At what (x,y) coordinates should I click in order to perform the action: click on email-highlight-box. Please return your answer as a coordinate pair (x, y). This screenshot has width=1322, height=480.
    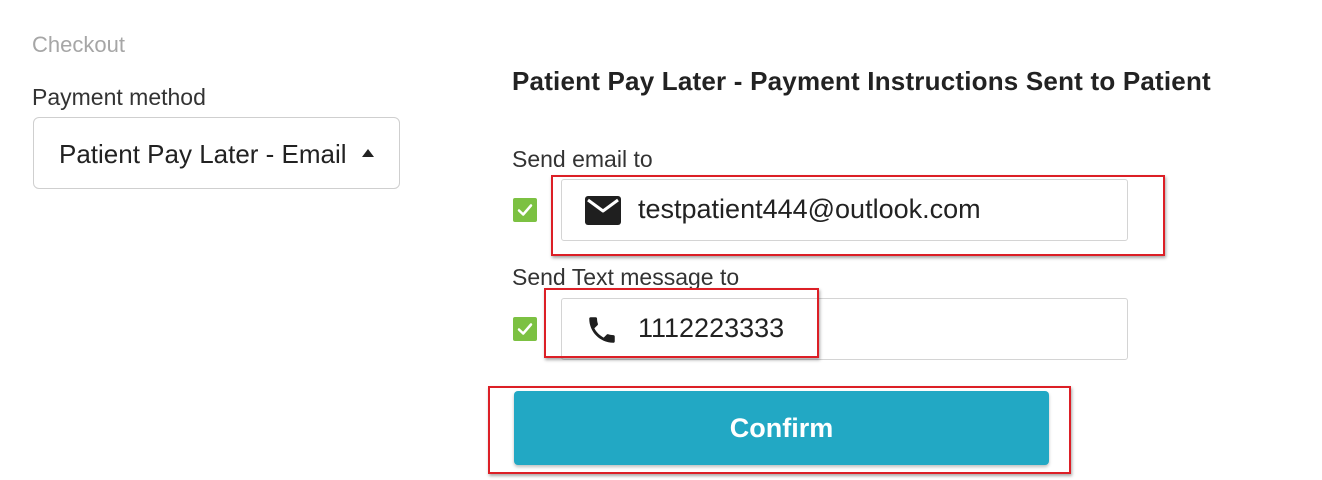
    Looking at the image, I should click on (858, 215).